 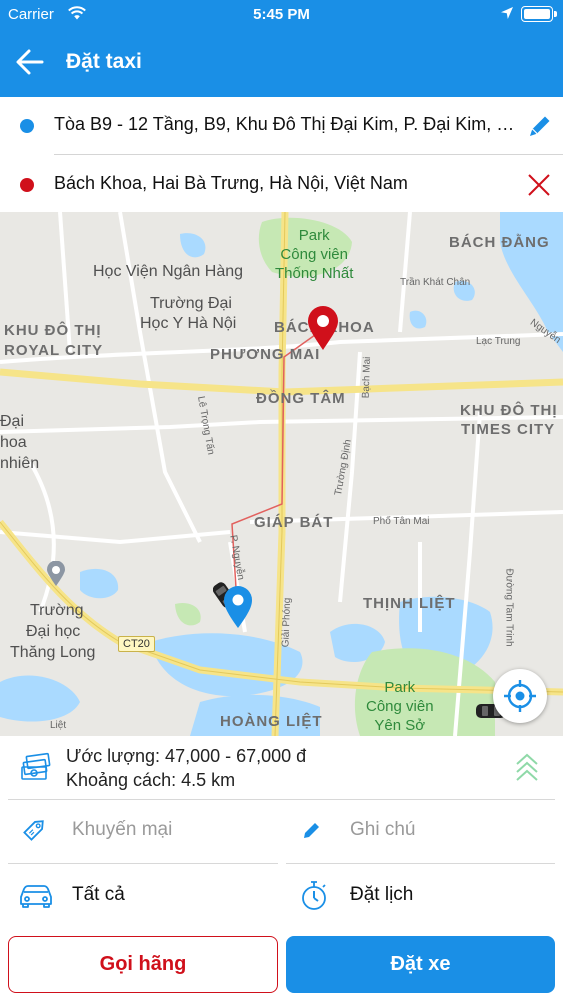 I want to click on map-label-place: Học Y Hà Nội, so click(x=188, y=323).